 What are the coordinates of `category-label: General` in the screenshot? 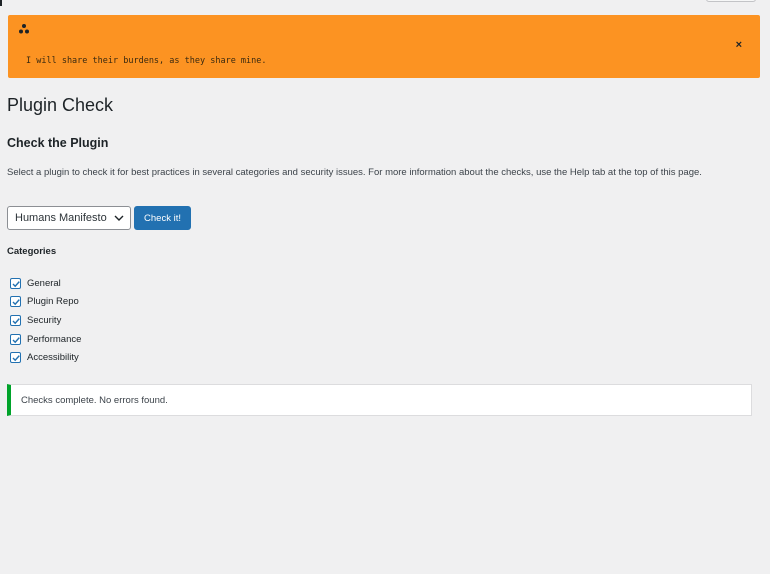 It's located at (44, 283).